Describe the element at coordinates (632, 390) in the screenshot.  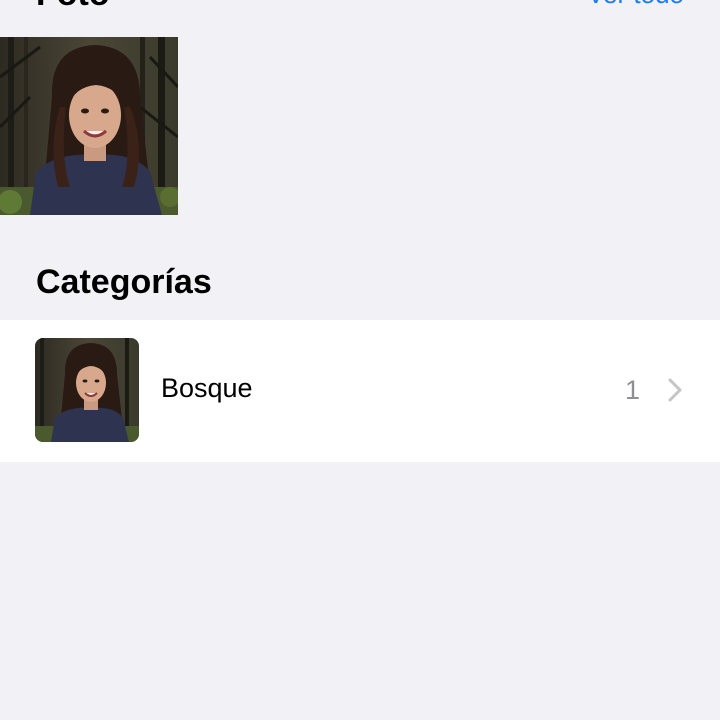
I see `category-count: 1` at that location.